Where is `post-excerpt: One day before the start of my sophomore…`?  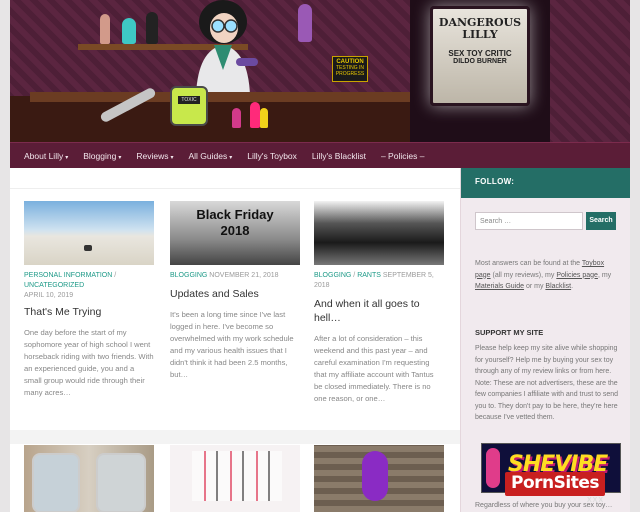
post-excerpt: One day before the start of my sophomore… is located at coordinates (89, 362).